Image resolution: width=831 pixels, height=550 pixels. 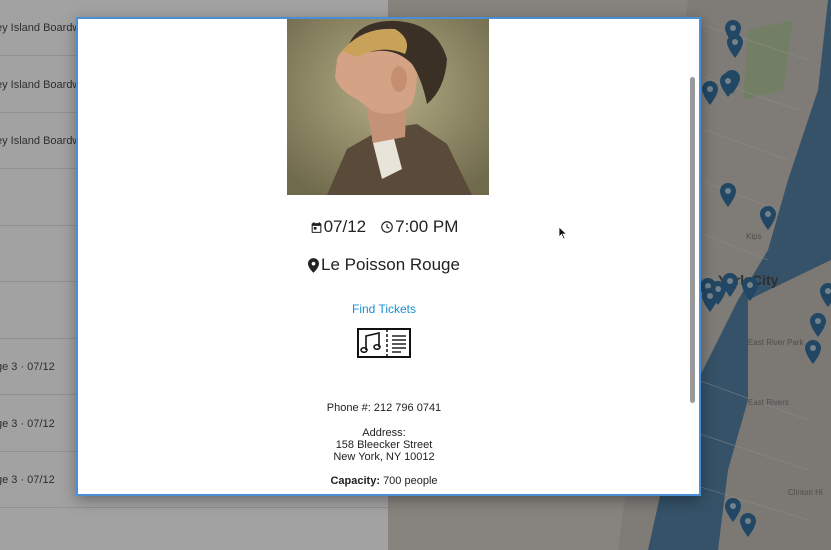 What do you see at coordinates (316, 227) in the screenshot?
I see `calendar-icon` at bounding box center [316, 227].